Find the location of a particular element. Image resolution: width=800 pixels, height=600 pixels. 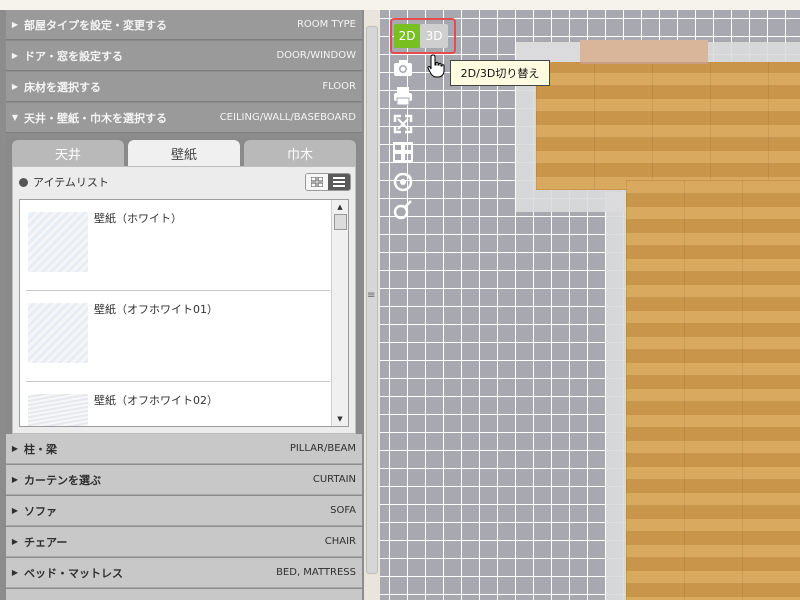

tab-baseboard: 巾木 is located at coordinates (300, 153).